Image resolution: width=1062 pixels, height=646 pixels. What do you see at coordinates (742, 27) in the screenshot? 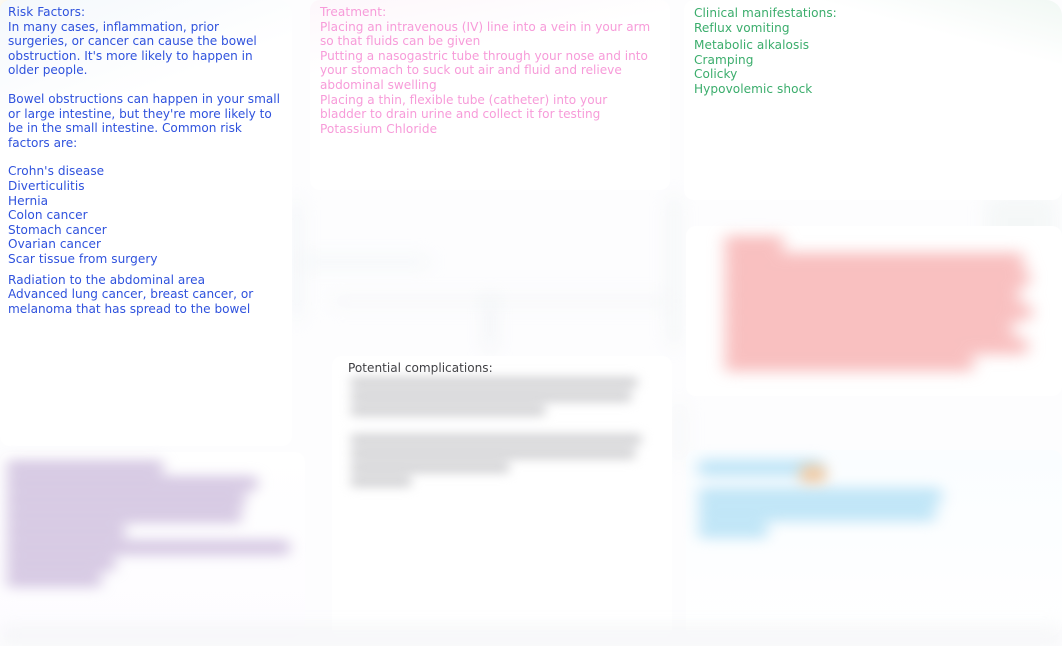
I see `clinical-manifestation-item: Reflux vomiting` at bounding box center [742, 27].